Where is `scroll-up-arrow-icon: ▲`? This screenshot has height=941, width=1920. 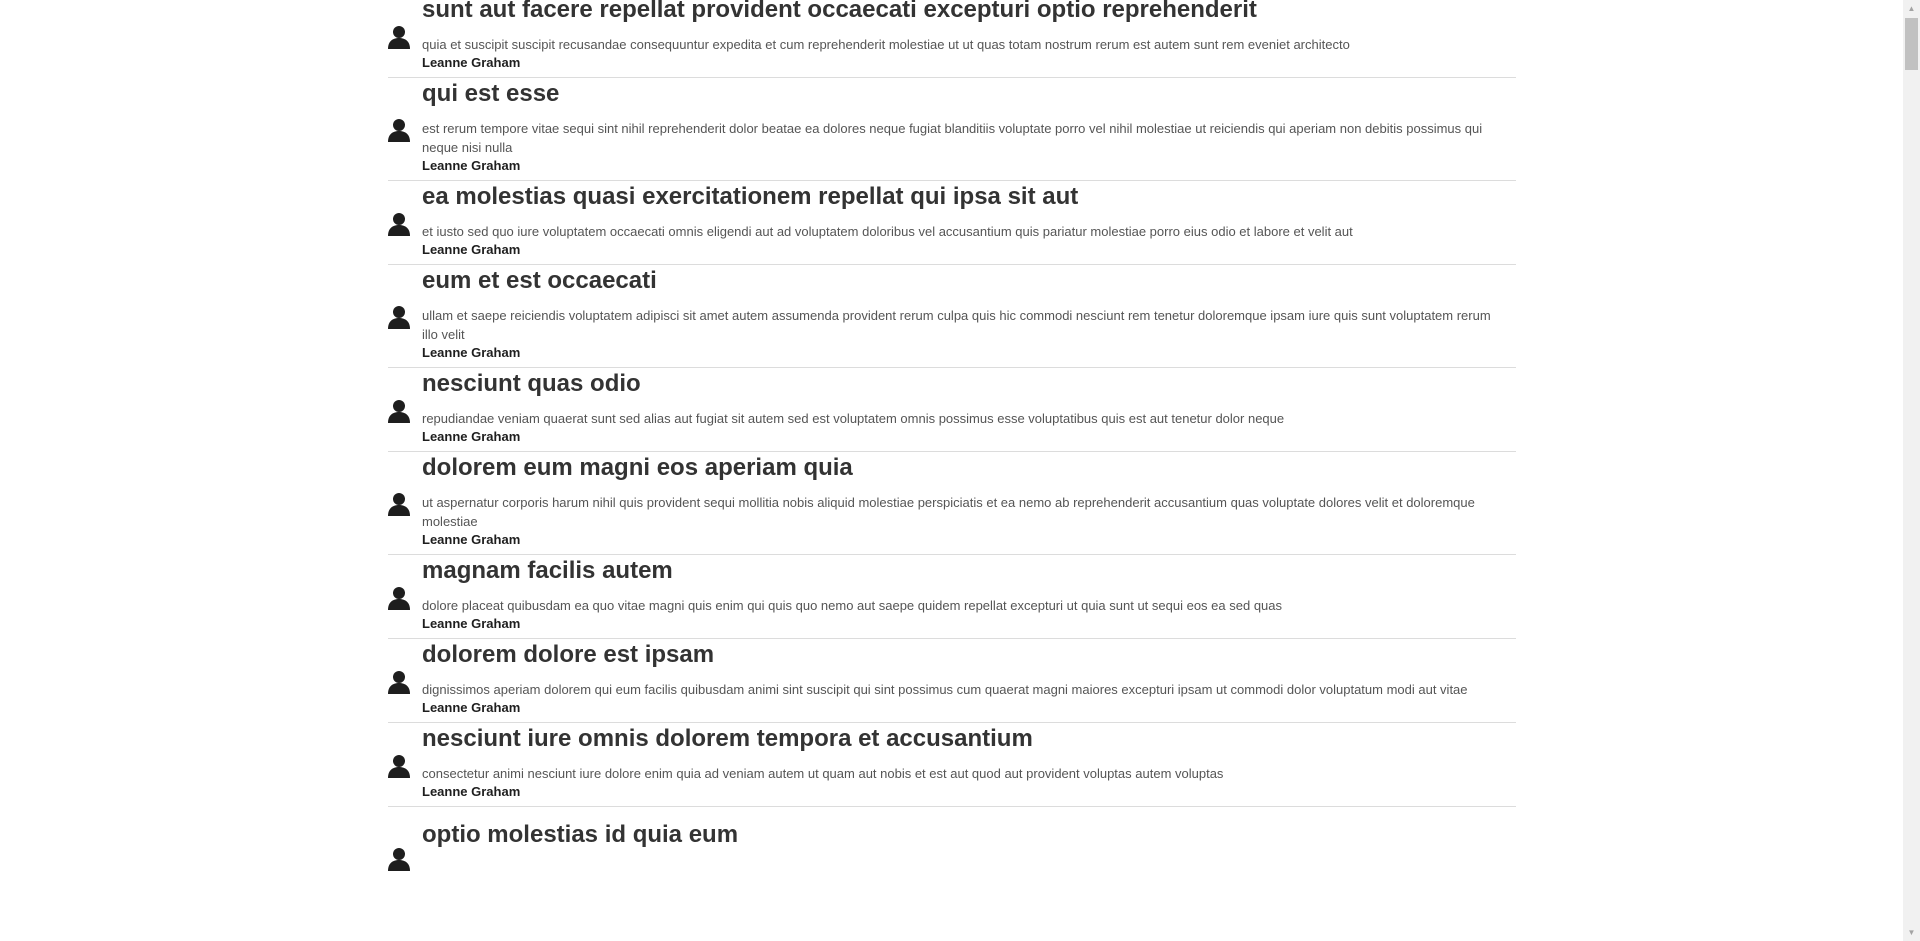
scroll-up-arrow-icon: ▲ is located at coordinates (1911, 8).